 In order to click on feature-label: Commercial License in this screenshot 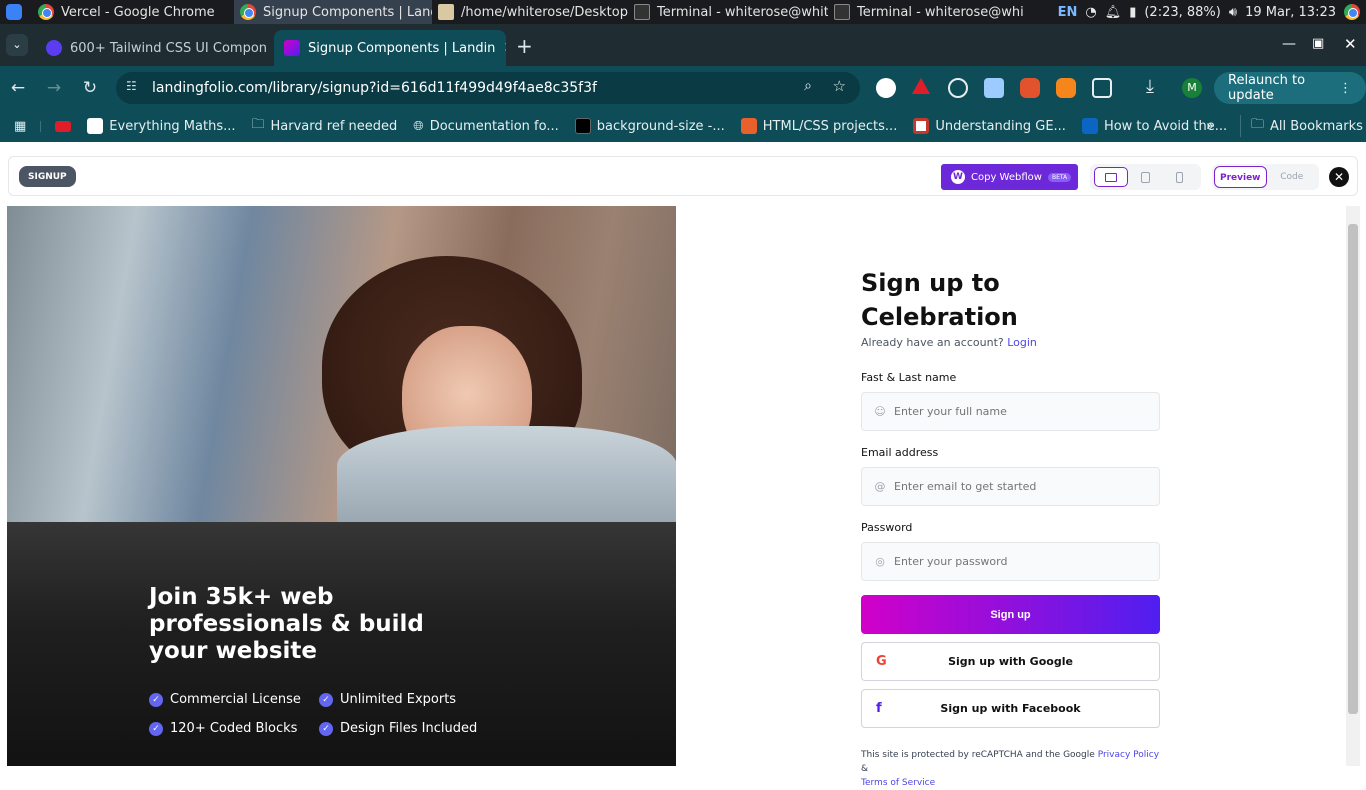, I will do `click(235, 699)`.